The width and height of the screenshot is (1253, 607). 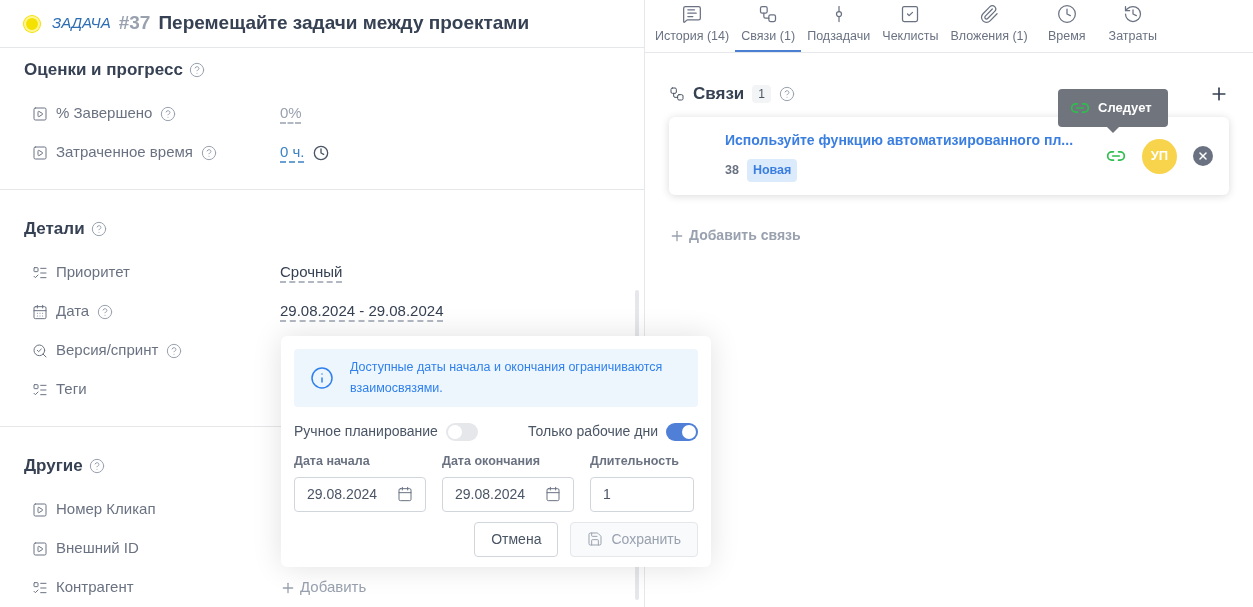 I want to click on relation-card: Используйте функцию автоматизированного пл... 38 Новая УП, so click(x=949, y=156).